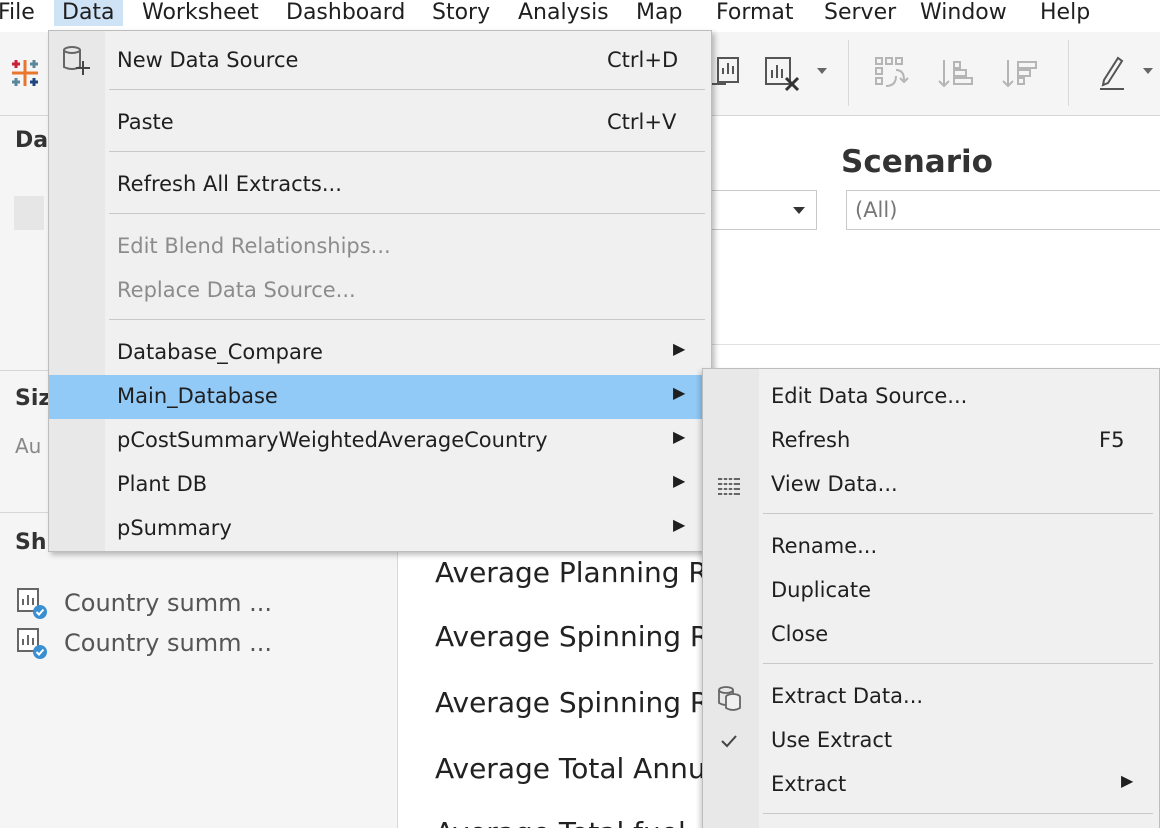  I want to click on menu-analysis: Analysis, so click(563, 13).